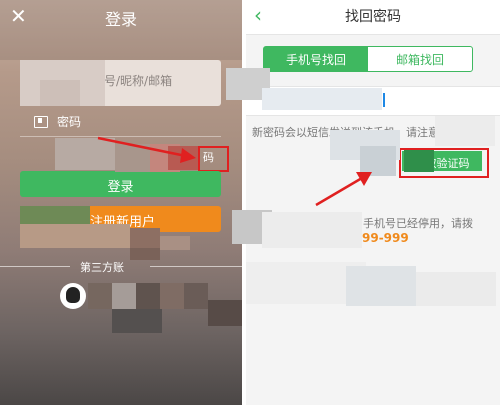 Image resolution: width=500 pixels, height=405 pixels. Describe the element at coordinates (120, 19) in the screenshot. I see `page-title: 登录` at that location.